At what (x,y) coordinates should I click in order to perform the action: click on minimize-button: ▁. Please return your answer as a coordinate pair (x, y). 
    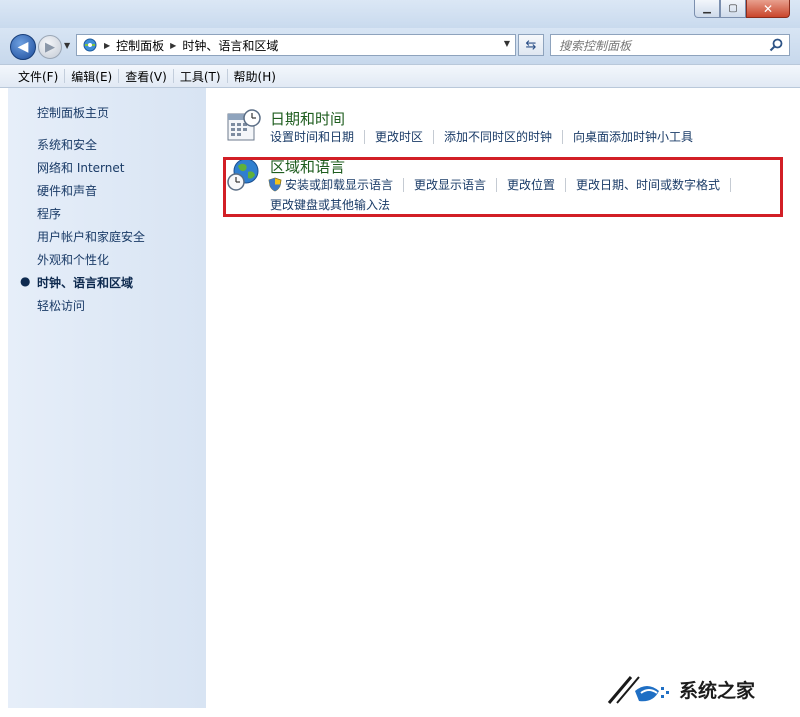
    Looking at the image, I should click on (707, 9).